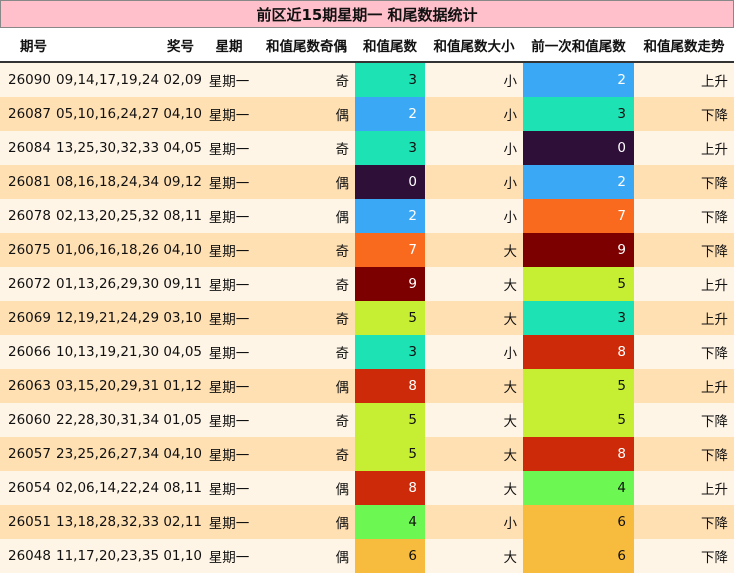  Describe the element at coordinates (128, 352) in the screenshot. I see `numbers-cell: 10,13,19,21,30 04,05` at that location.